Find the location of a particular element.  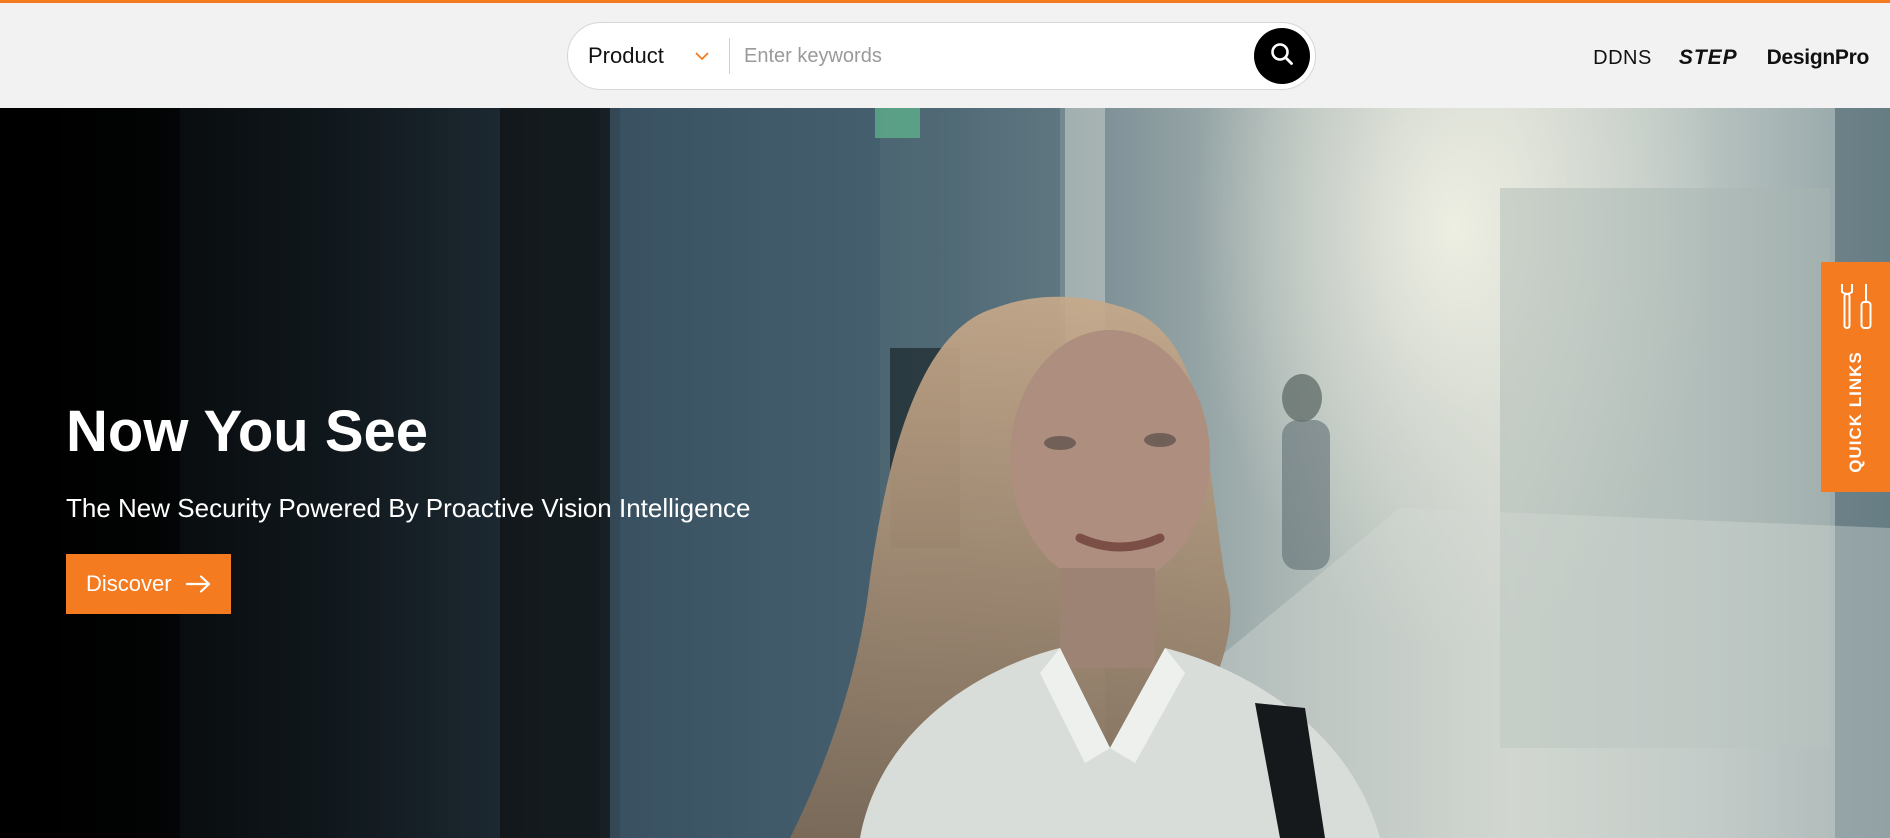

arrow-right-icon is located at coordinates (198, 584).